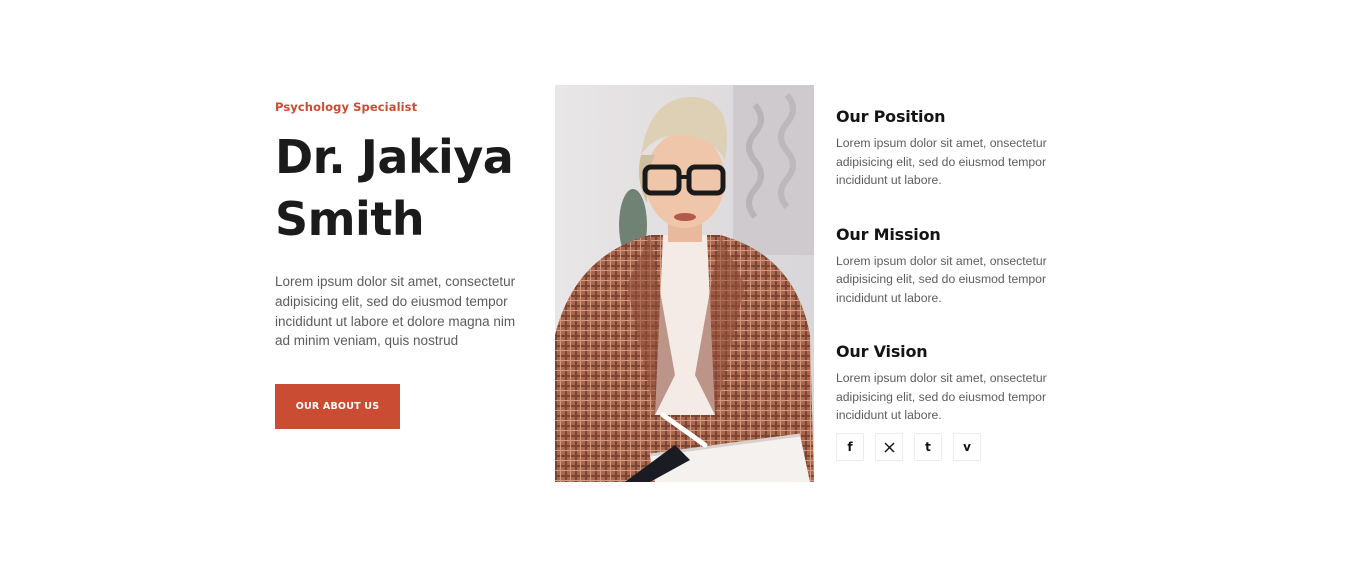  What do you see at coordinates (891, 116) in the screenshot?
I see `position-heading: Our Position` at bounding box center [891, 116].